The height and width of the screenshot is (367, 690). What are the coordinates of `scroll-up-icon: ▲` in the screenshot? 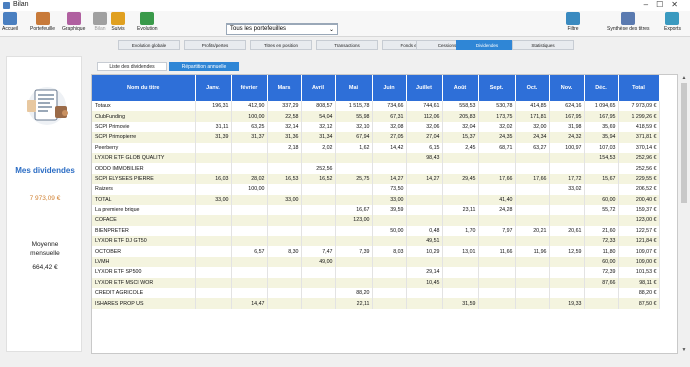 It's located at (684, 78).